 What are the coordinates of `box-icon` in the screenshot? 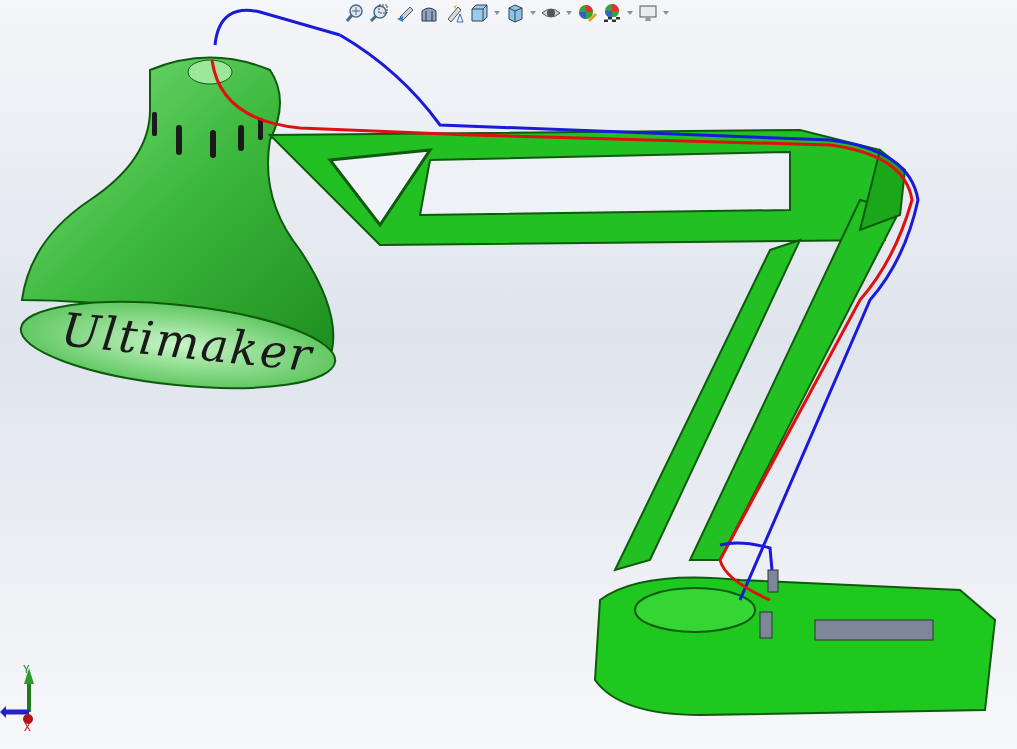 It's located at (515, 13).